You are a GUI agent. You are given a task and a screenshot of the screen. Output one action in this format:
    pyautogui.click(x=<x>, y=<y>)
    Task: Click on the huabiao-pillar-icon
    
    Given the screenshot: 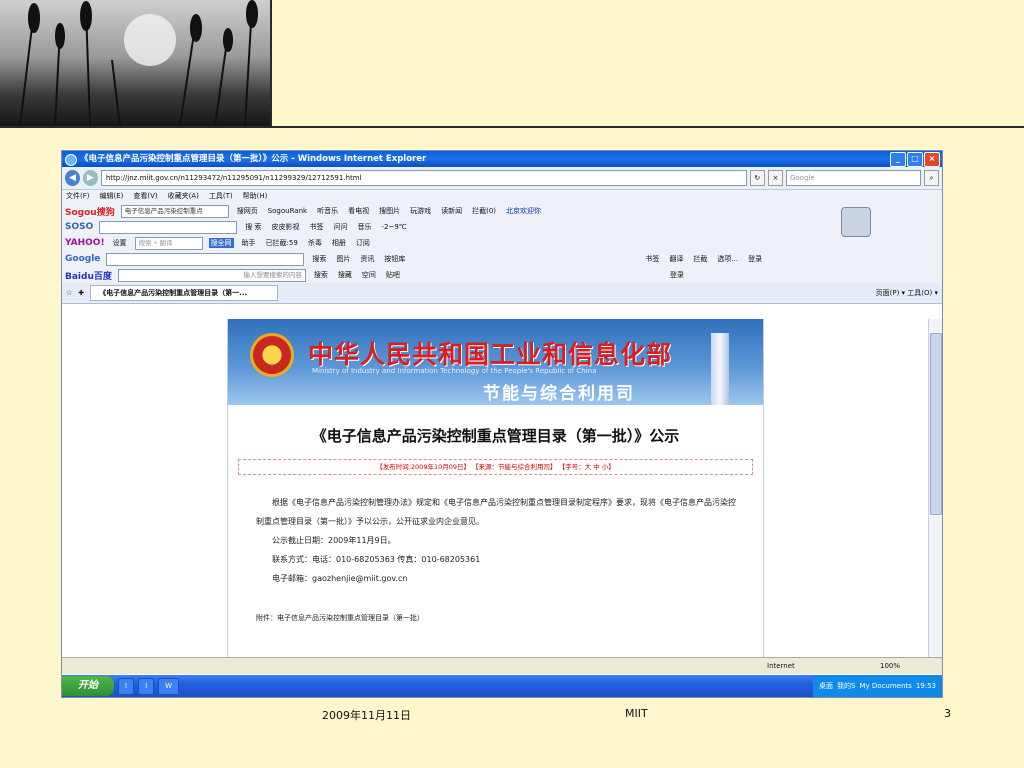 What is the action you would take?
    pyautogui.click(x=720, y=369)
    